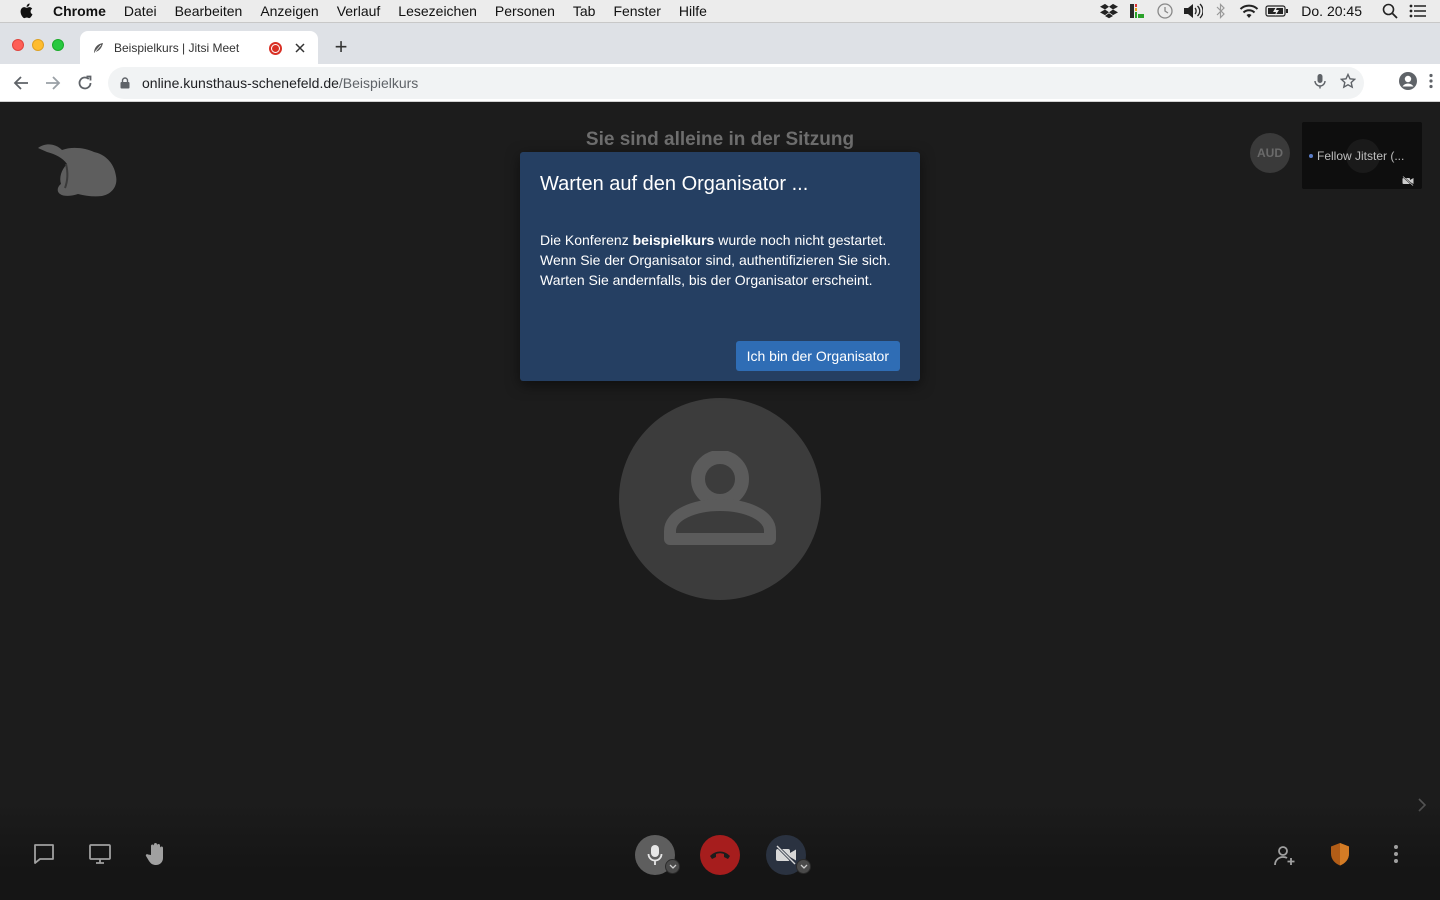  What do you see at coordinates (673, 240) in the screenshot?
I see `dialog-room-name: beispielkurs` at bounding box center [673, 240].